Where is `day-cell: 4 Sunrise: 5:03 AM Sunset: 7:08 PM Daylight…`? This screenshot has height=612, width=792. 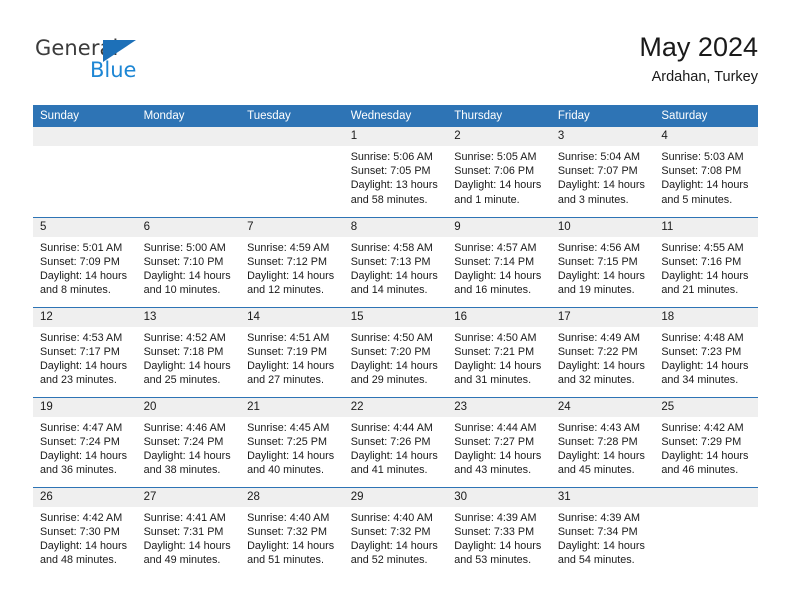
day-cell: 4 Sunrise: 5:03 AM Sunset: 7:08 PM Daylight… is located at coordinates (706, 172).